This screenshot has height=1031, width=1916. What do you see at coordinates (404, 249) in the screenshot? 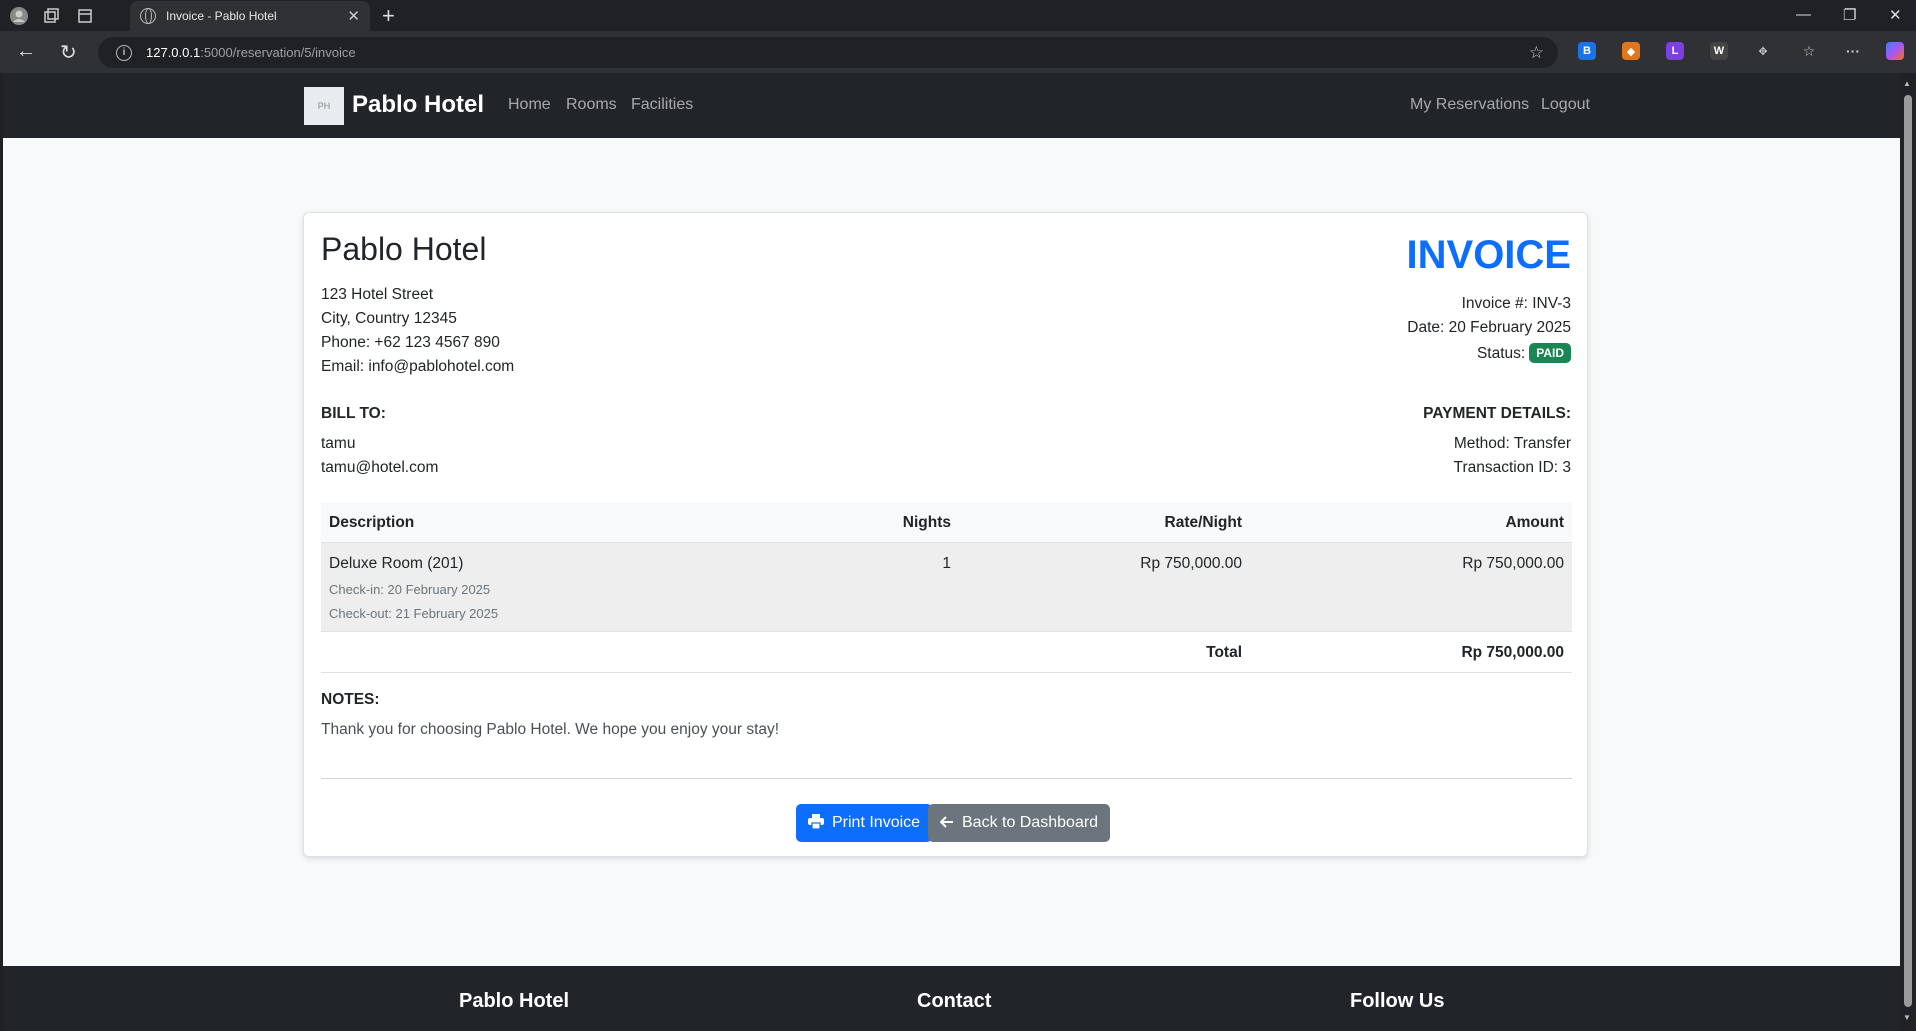
I see `hotel-name: Pablo Hotel` at bounding box center [404, 249].